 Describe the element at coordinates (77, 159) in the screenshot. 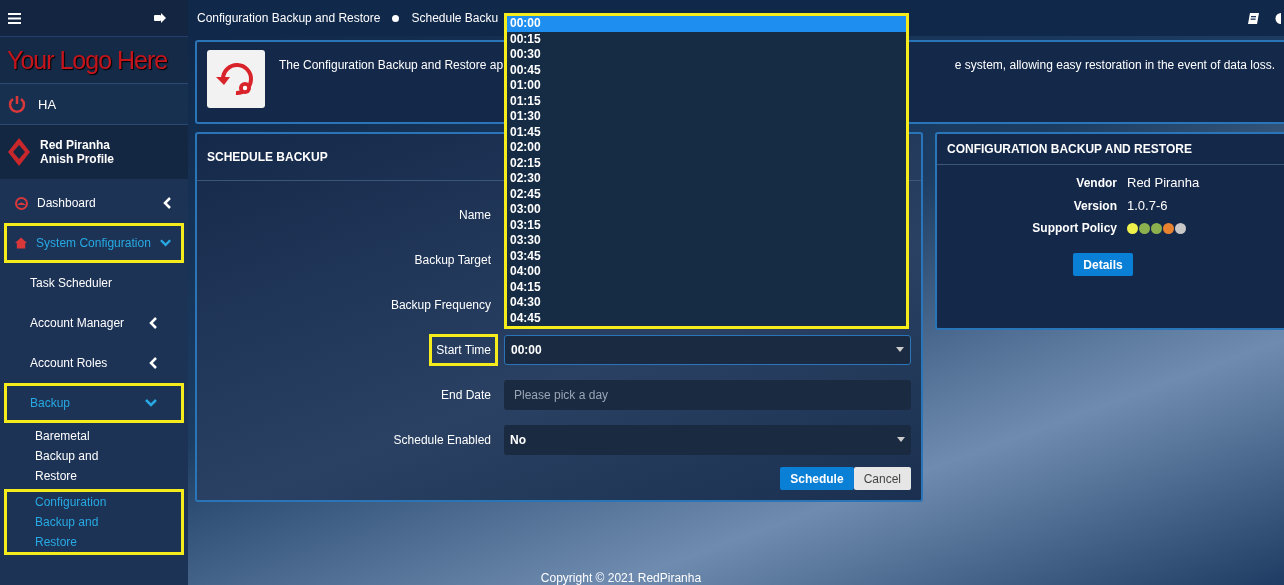

I see `profile-subtitle: Anish Profile` at that location.